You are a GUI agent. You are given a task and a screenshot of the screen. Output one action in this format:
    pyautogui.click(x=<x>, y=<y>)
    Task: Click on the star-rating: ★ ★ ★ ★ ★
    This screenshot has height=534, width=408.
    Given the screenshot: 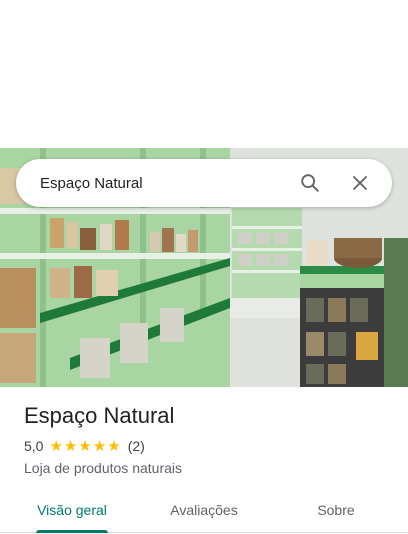 What is the action you would take?
    pyautogui.click(x=85, y=446)
    